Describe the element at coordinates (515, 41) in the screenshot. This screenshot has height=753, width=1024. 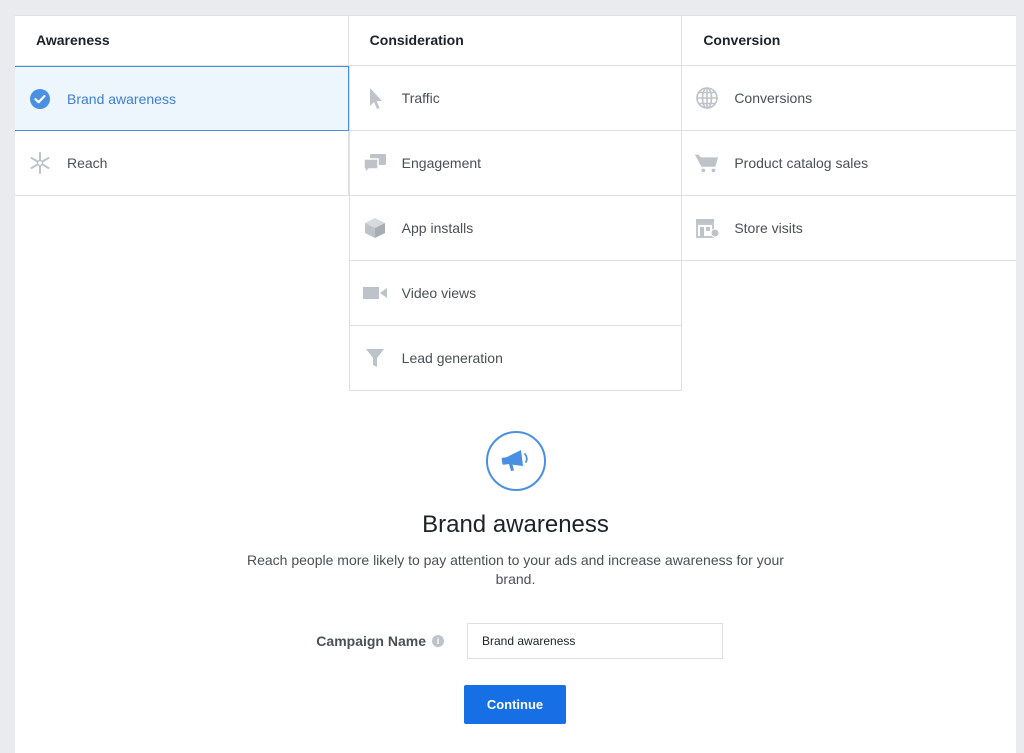
I see `column-header-consideration: Consideration` at that location.